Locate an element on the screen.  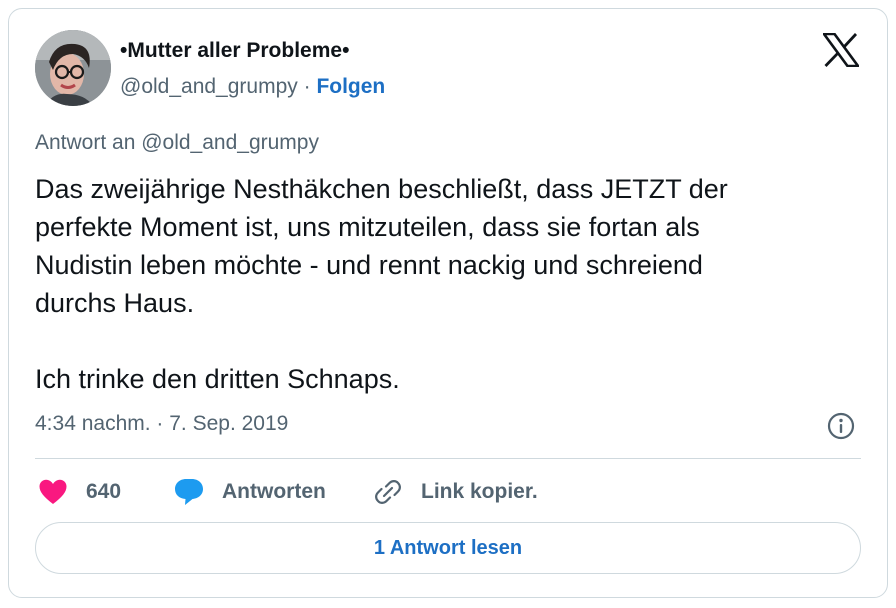
timestamp: 4:34 nachm. · 7. Sep. 2019 is located at coordinates (161, 424).